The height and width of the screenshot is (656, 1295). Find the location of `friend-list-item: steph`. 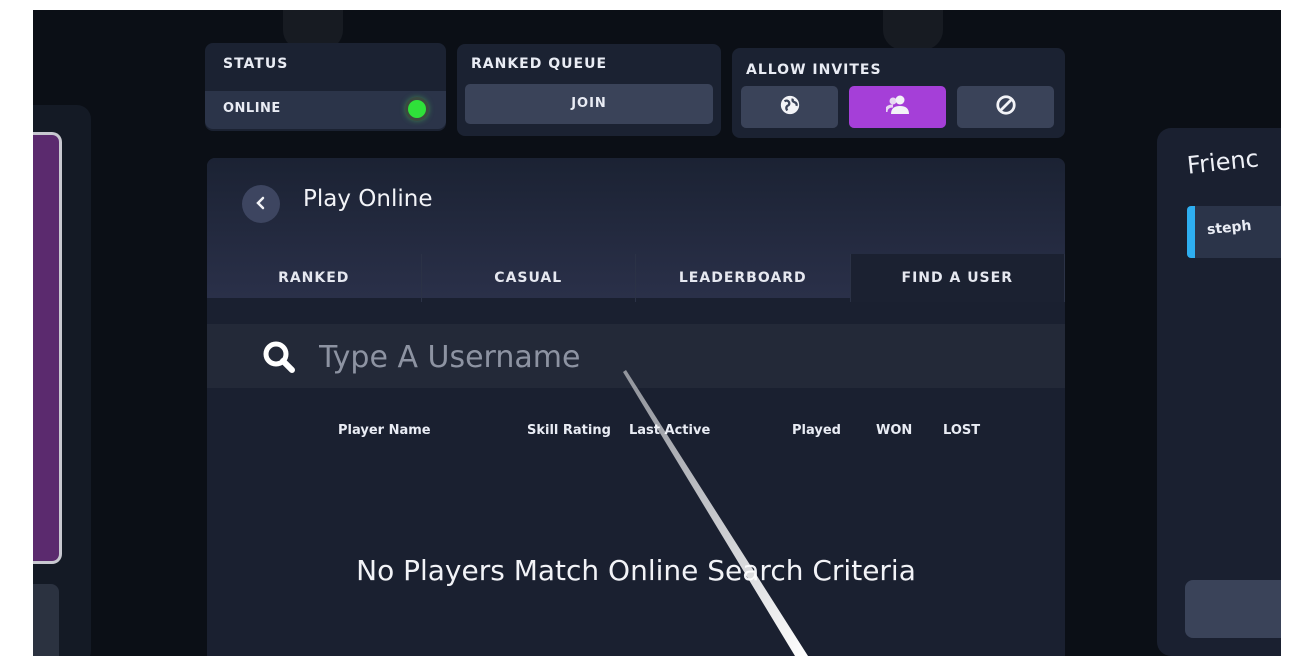

friend-list-item: steph is located at coordinates (1234, 232).